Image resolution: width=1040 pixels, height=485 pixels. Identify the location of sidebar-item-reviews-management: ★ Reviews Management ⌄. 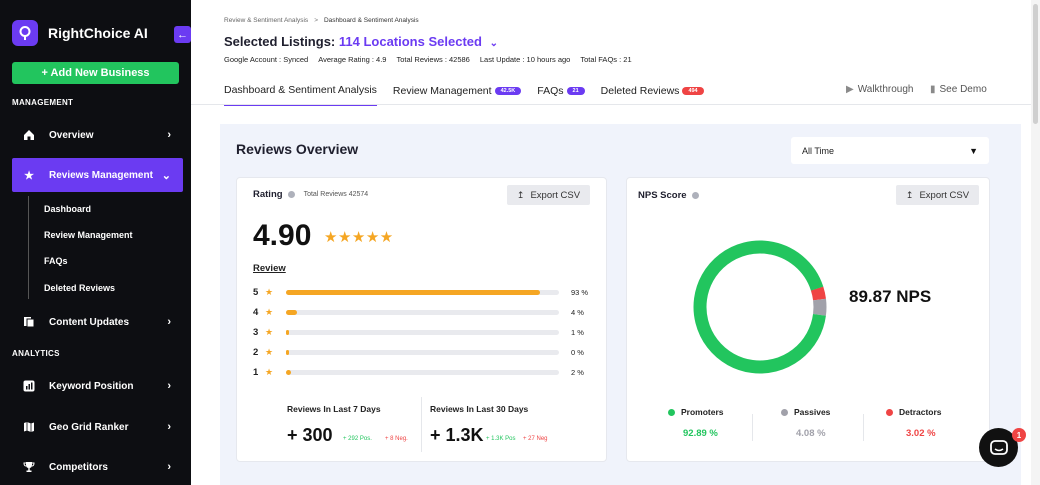
(97, 175).